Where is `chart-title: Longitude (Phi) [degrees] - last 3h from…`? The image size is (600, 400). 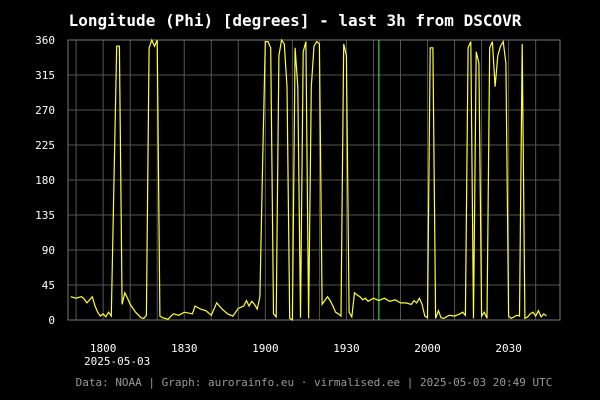
chart-title: Longitude (Phi) [degrees] - last 3h from… is located at coordinates (295, 20).